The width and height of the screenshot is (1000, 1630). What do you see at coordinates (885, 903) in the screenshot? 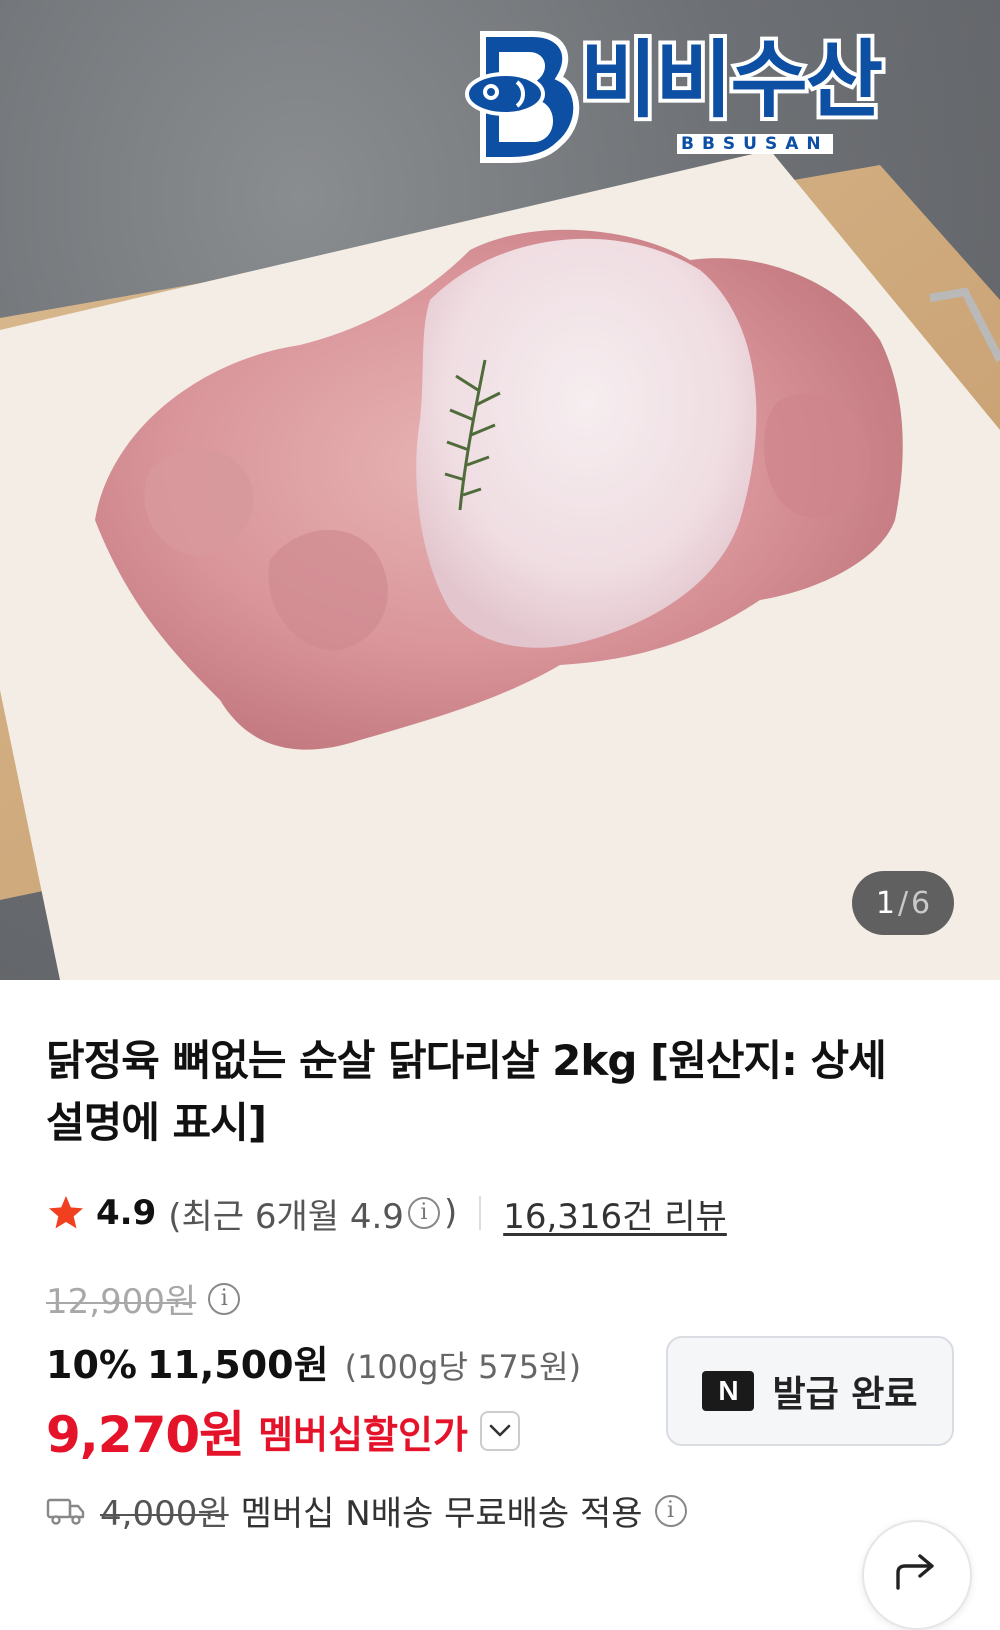
I see `image-current-index: 1` at bounding box center [885, 903].